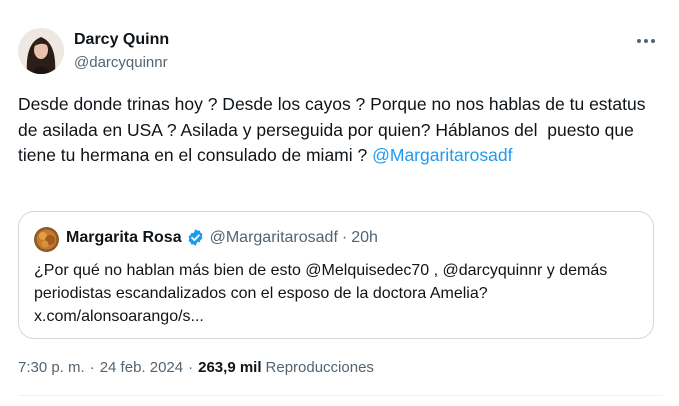  What do you see at coordinates (46, 239) in the screenshot?
I see `quoted-author-avatar` at bounding box center [46, 239].